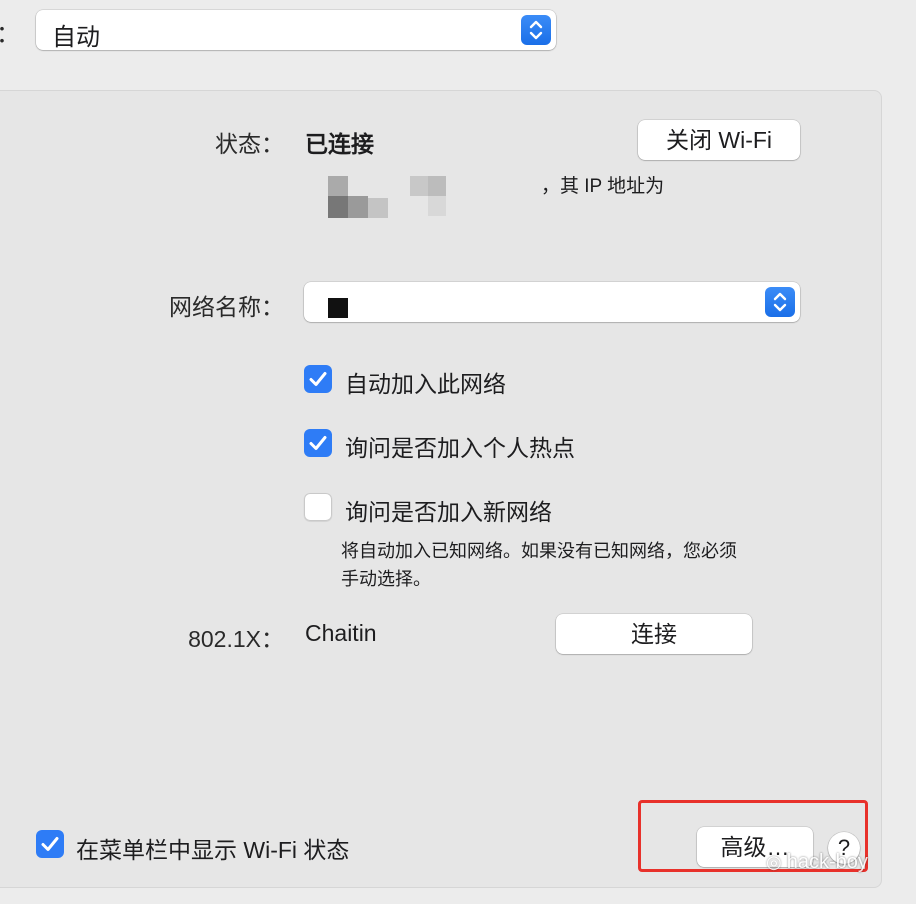  What do you see at coordinates (76, 37) in the screenshot?
I see `location-value: 自动` at bounding box center [76, 37].